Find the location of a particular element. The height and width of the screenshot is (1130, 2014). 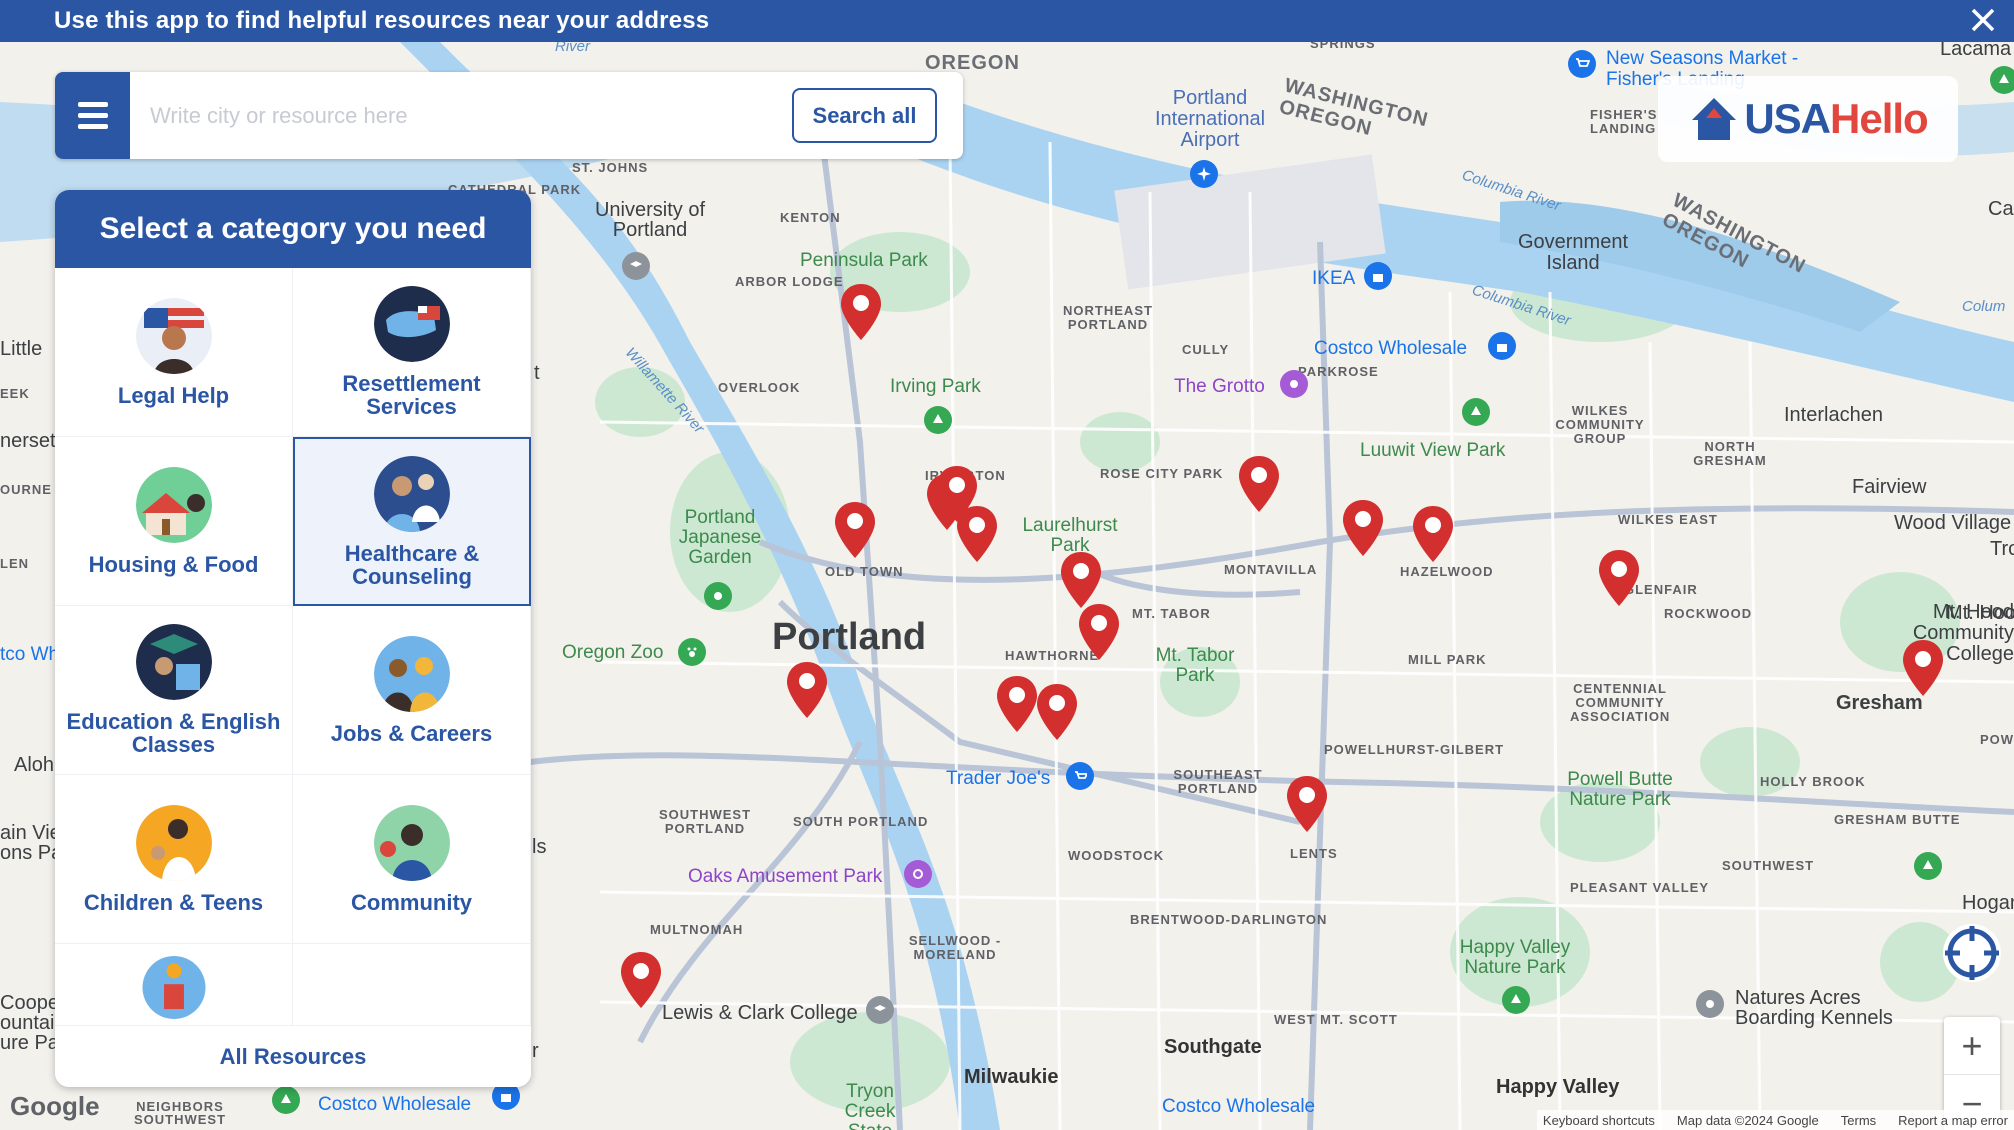

map-label-multnomah: MULTNOMAH is located at coordinates (697, 929).